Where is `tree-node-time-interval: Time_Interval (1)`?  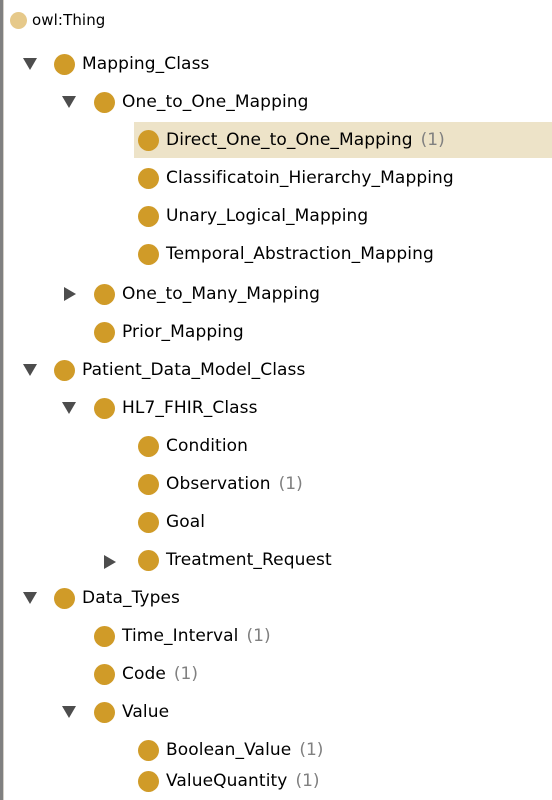 tree-node-time-interval: Time_Interval (1) is located at coordinates (185, 636).